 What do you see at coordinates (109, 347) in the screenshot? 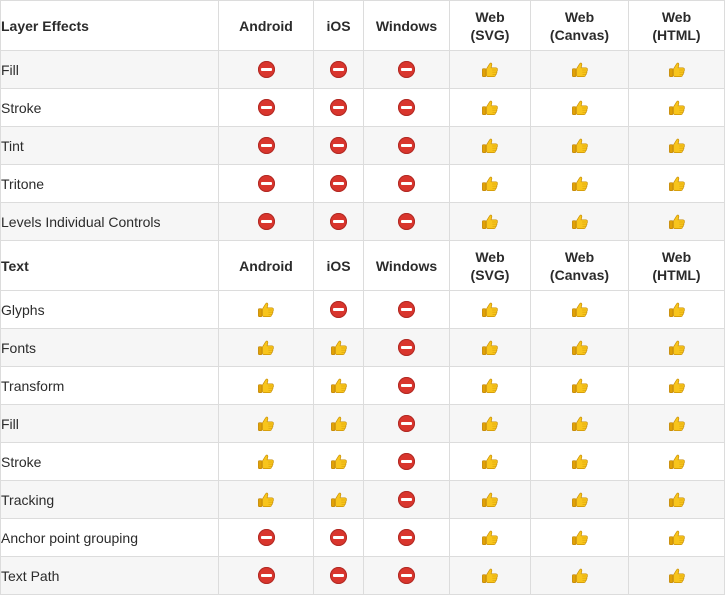
I see `feature-name: Fonts` at bounding box center [109, 347].